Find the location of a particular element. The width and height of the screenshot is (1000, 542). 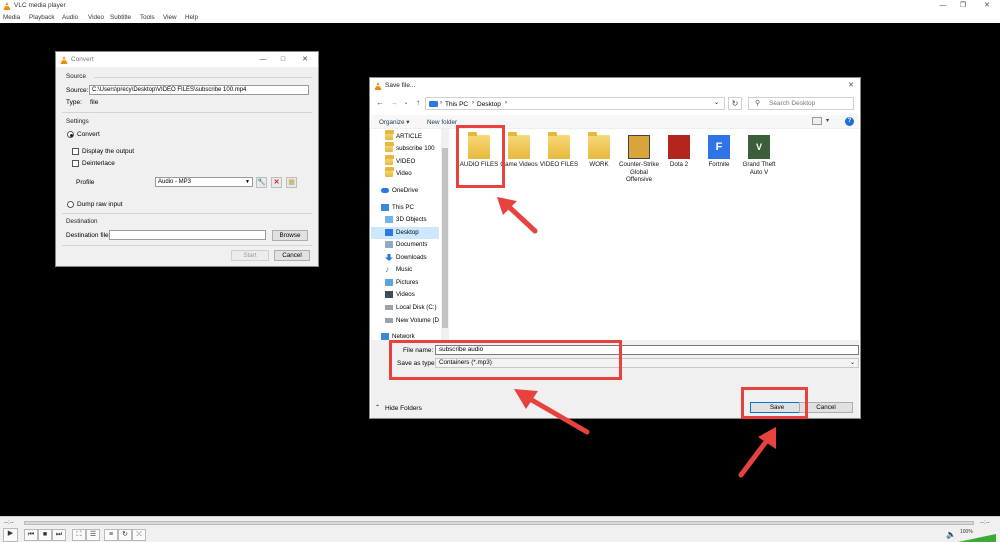

stop-button: ■ is located at coordinates (45, 535).